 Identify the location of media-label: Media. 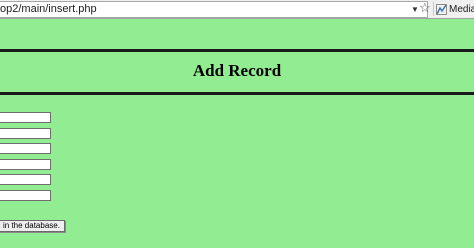
(461, 9).